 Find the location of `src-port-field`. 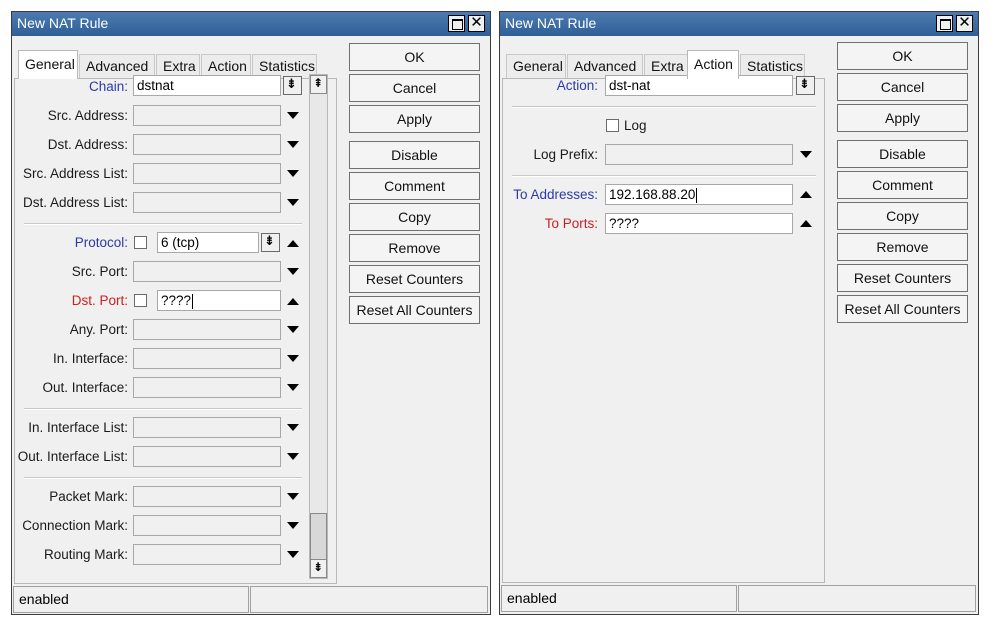

src-port-field is located at coordinates (207, 271).